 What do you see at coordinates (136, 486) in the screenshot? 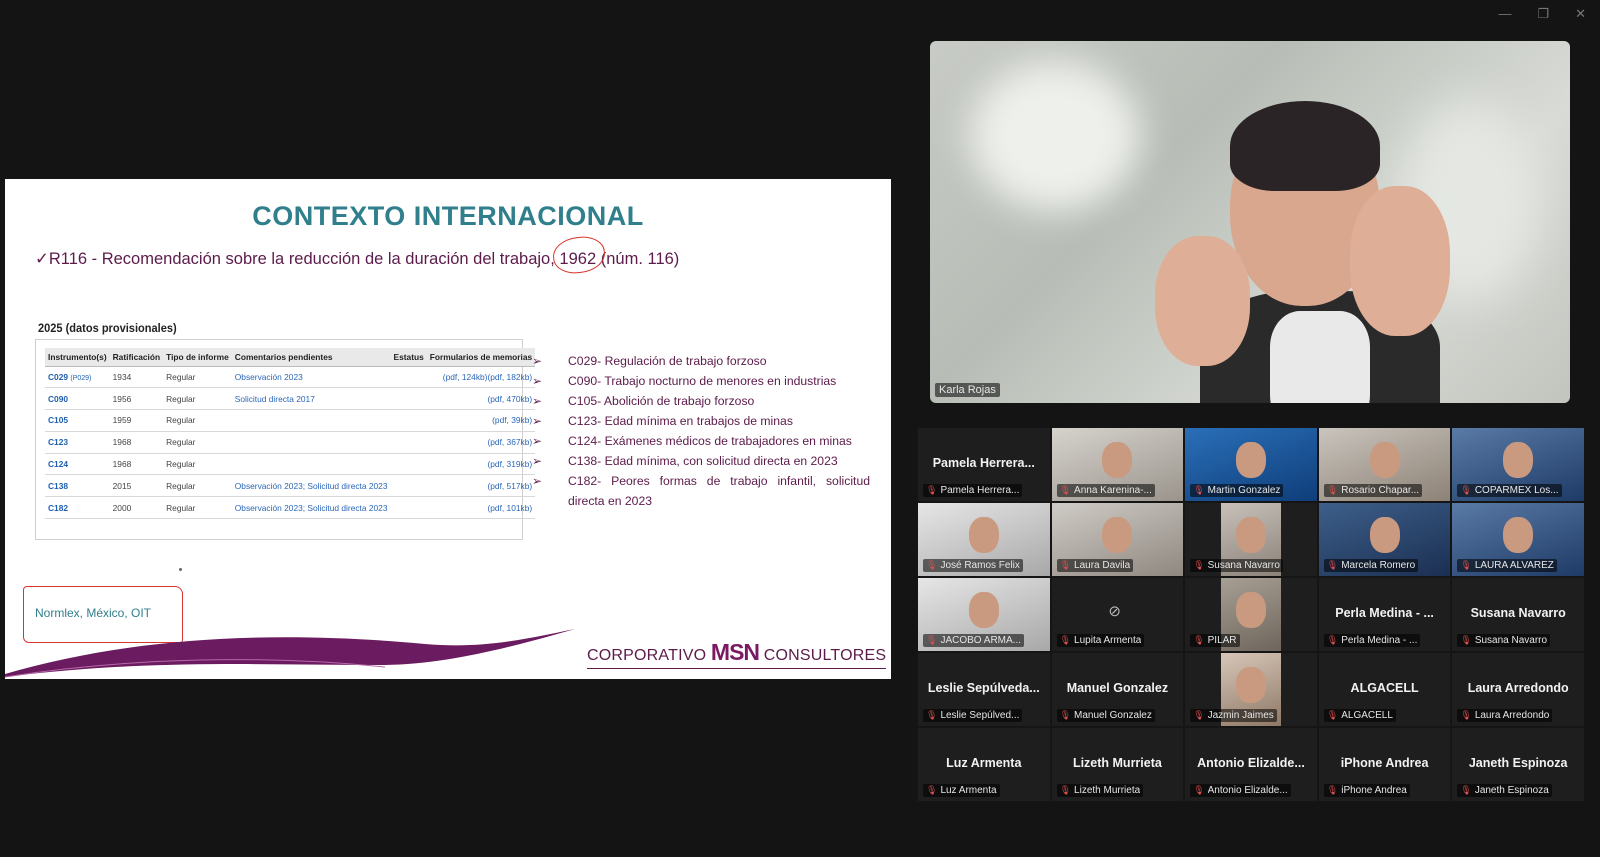
I see `ratification-year: 2015` at bounding box center [136, 486].